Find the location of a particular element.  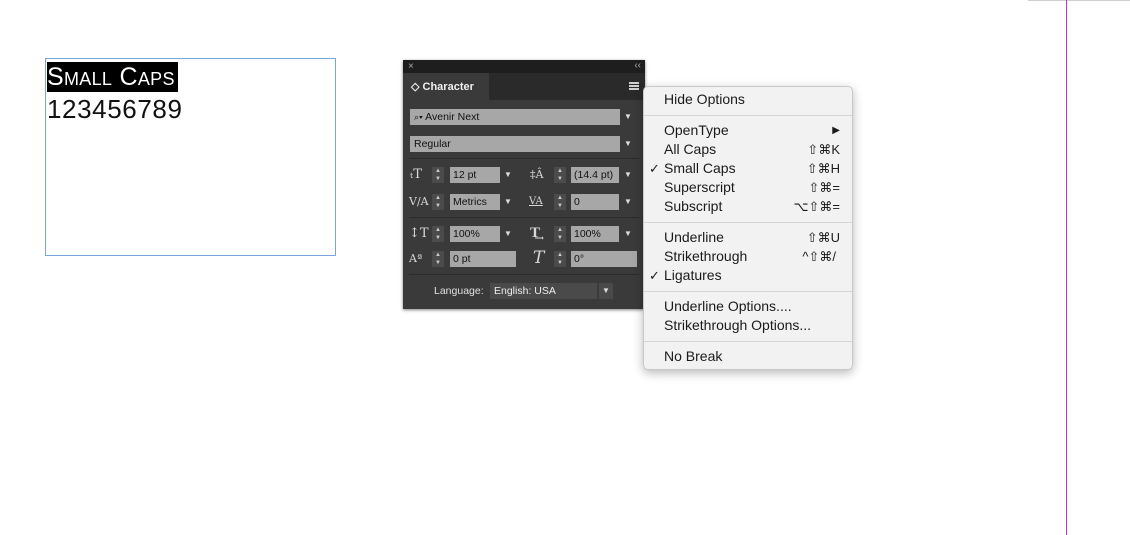

horizontal-scale-icon: T͢ is located at coordinates (535, 232).